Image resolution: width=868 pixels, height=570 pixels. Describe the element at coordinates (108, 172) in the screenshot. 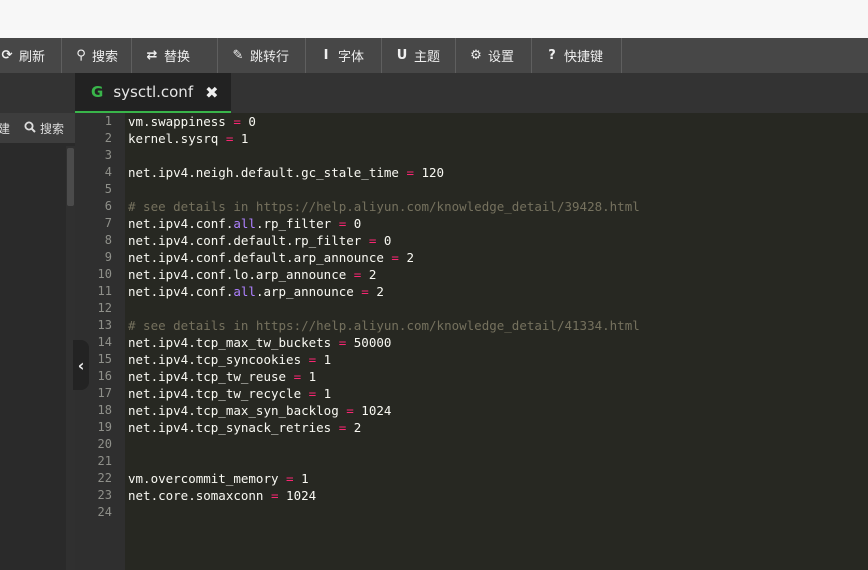

I see `line-number: 4` at that location.